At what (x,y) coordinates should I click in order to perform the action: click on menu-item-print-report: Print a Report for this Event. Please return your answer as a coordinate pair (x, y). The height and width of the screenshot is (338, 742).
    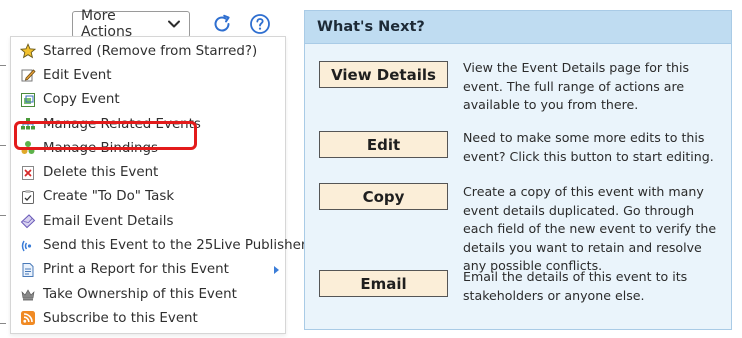
    Looking at the image, I should click on (148, 270).